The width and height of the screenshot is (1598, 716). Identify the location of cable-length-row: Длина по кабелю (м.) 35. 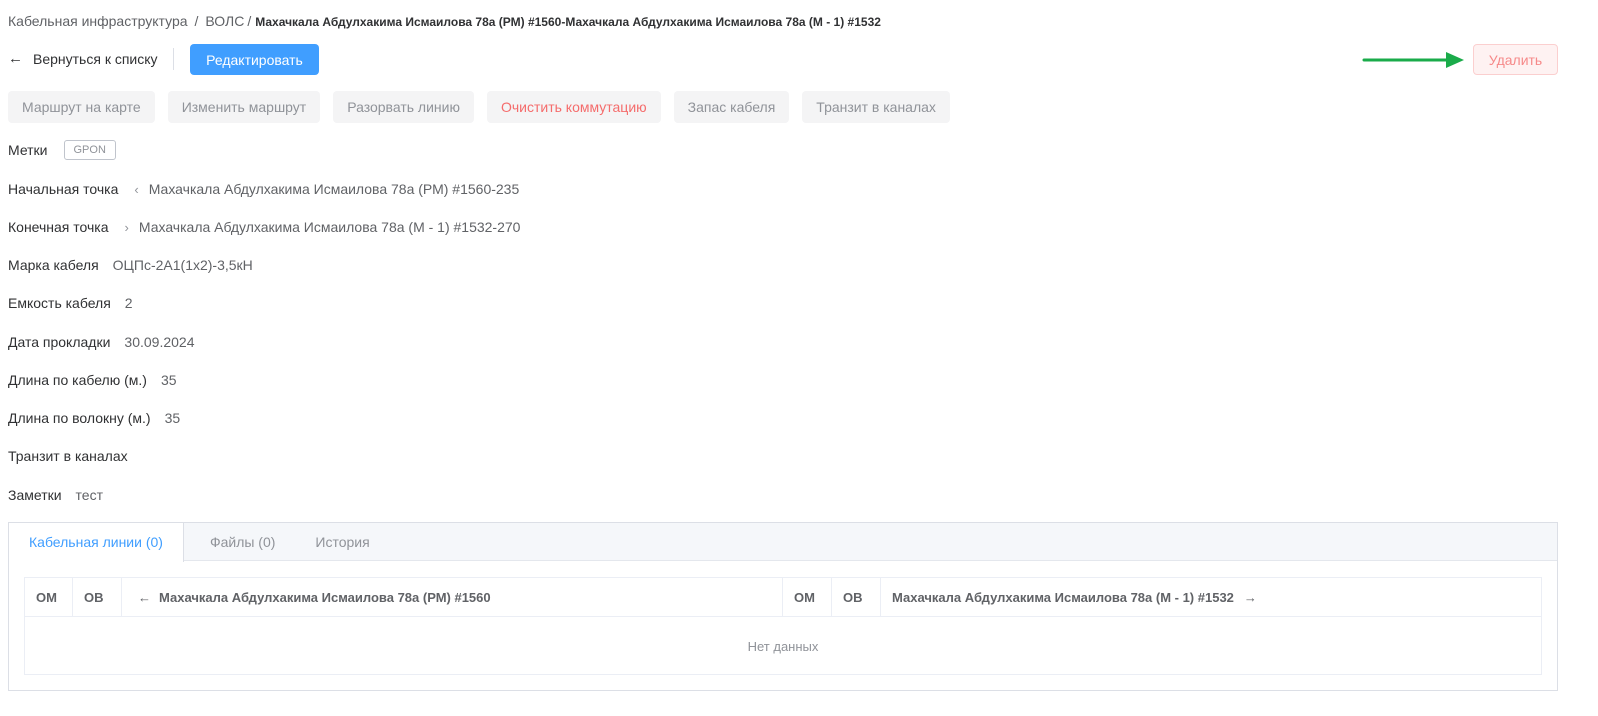
(92, 380).